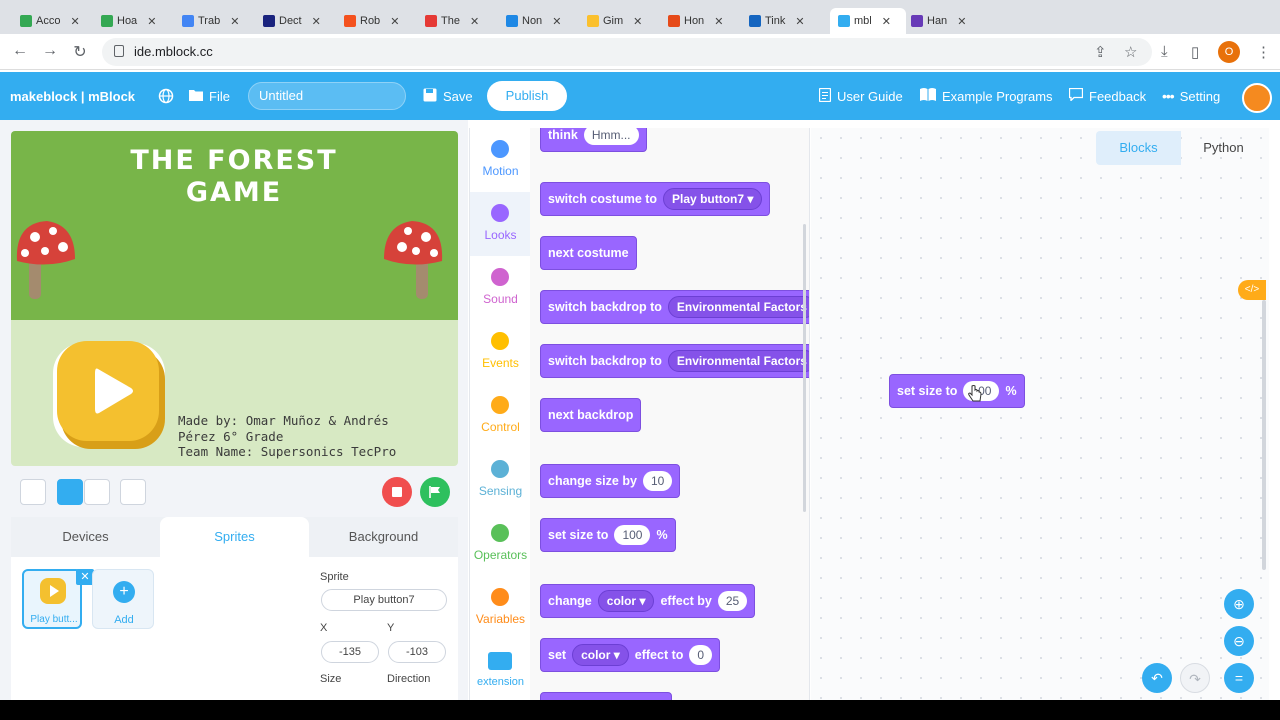 The image size is (1280, 720). Describe the element at coordinates (350, 652) in the screenshot. I see `x-field: -135` at that location.